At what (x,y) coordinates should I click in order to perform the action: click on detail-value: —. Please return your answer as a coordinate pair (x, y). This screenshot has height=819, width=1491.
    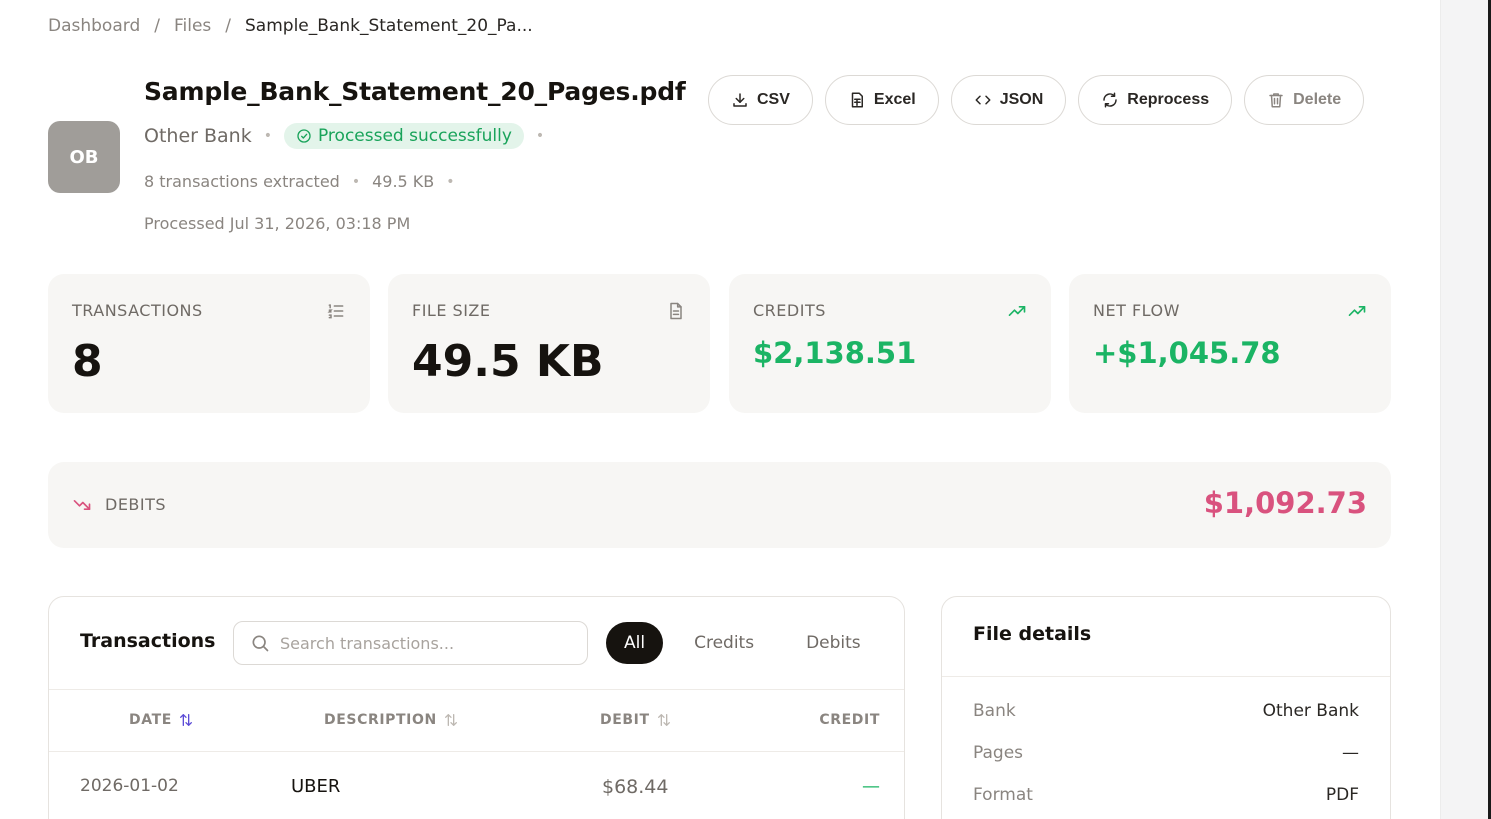
    Looking at the image, I should click on (1350, 753).